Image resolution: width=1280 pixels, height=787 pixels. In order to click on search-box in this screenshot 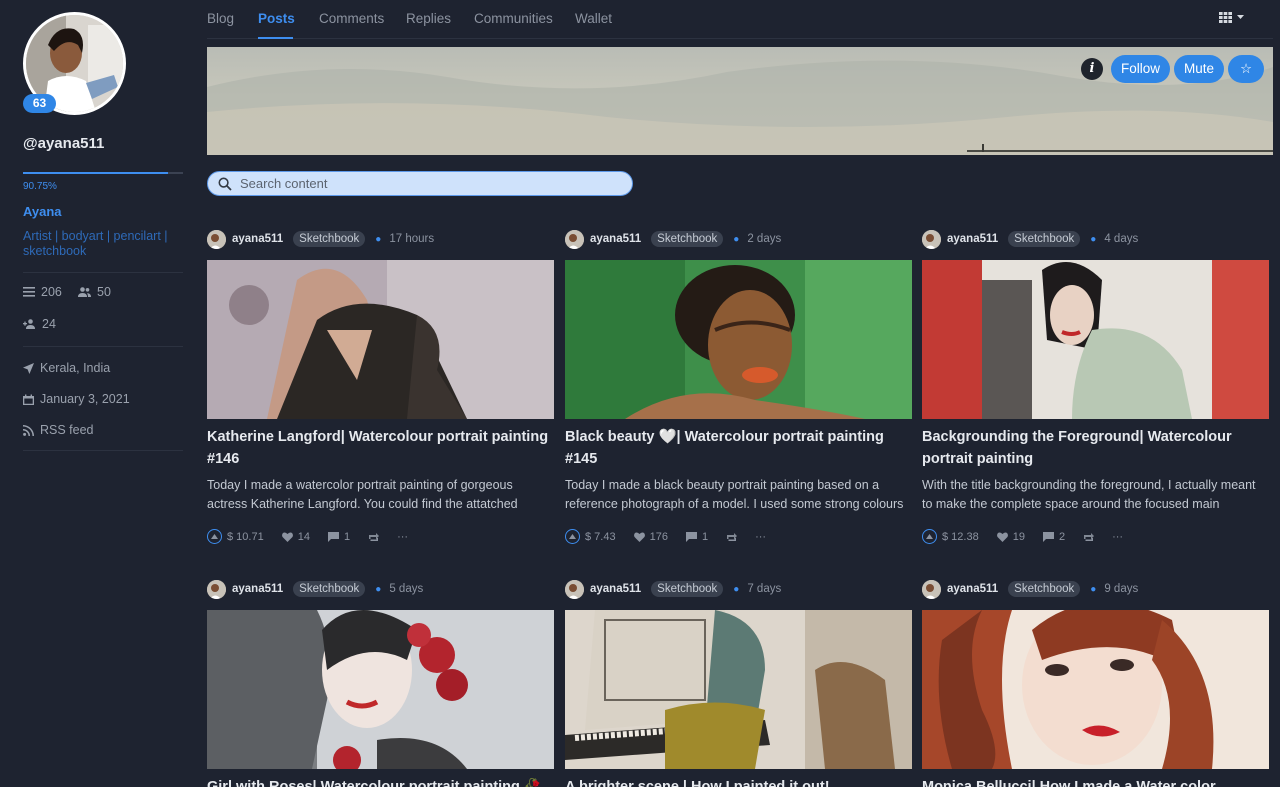, I will do `click(420, 183)`.